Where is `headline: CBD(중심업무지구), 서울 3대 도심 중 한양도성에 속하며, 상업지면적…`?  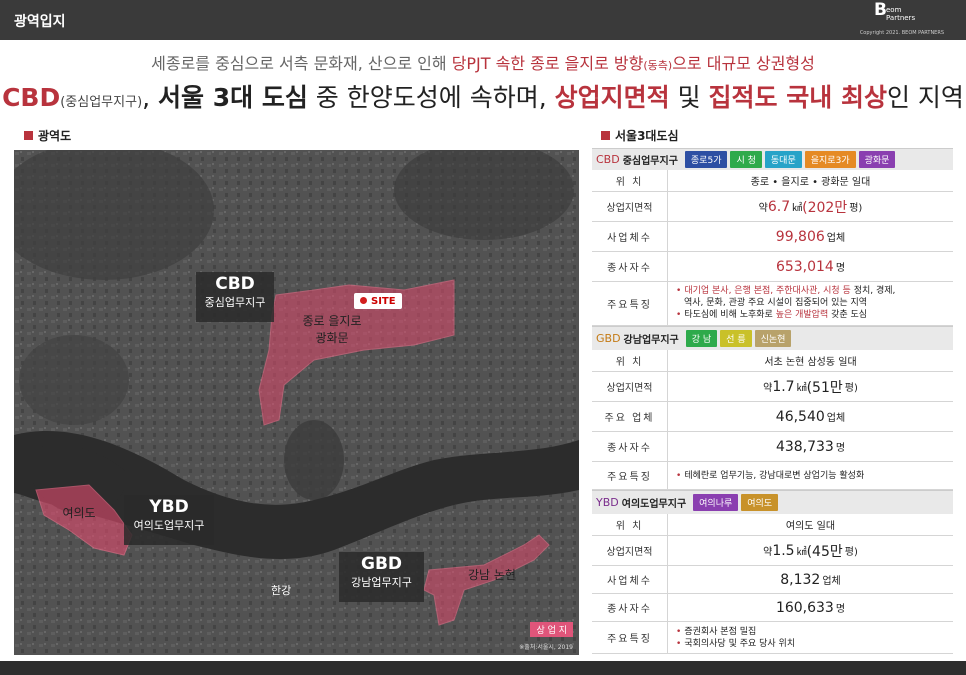
headline: CBD(중심업무지구), 서울 3대 도심 중 한양도성에 속하며, 상업지면적… is located at coordinates (483, 97).